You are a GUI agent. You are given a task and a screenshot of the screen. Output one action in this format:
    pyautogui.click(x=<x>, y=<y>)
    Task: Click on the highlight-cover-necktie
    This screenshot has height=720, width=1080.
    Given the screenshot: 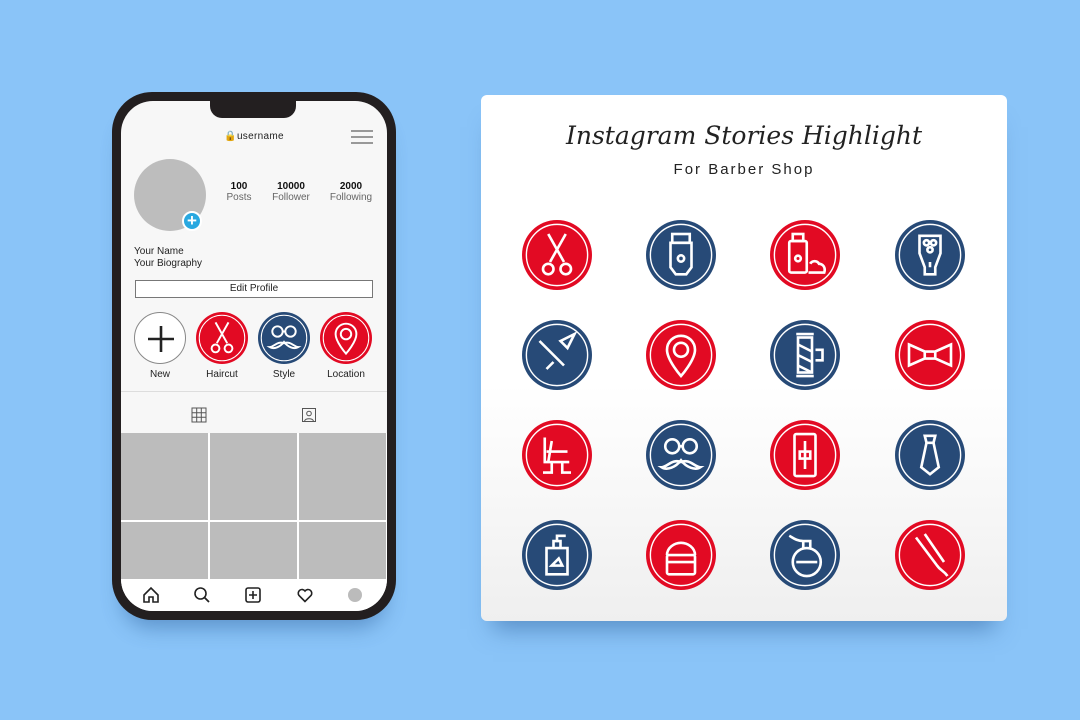 What is the action you would take?
    pyautogui.click(x=930, y=455)
    